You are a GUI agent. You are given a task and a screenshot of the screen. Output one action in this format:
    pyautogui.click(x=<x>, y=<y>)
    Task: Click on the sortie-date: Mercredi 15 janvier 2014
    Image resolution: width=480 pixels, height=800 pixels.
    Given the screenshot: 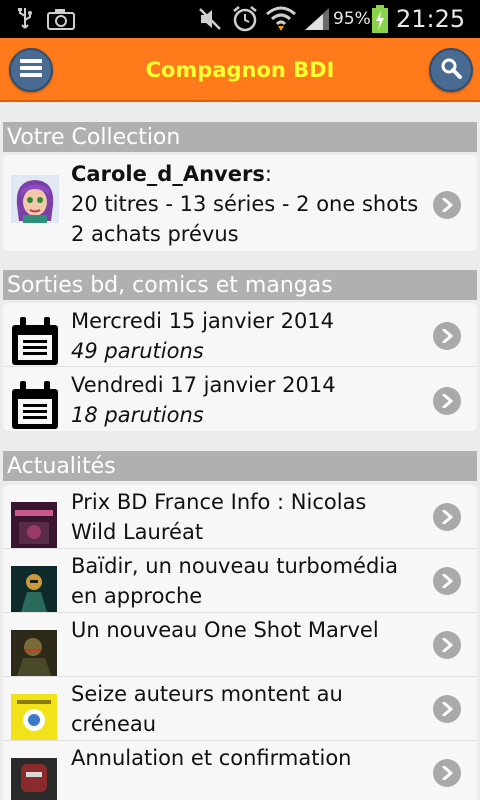 What is the action you would take?
    pyautogui.click(x=203, y=321)
    